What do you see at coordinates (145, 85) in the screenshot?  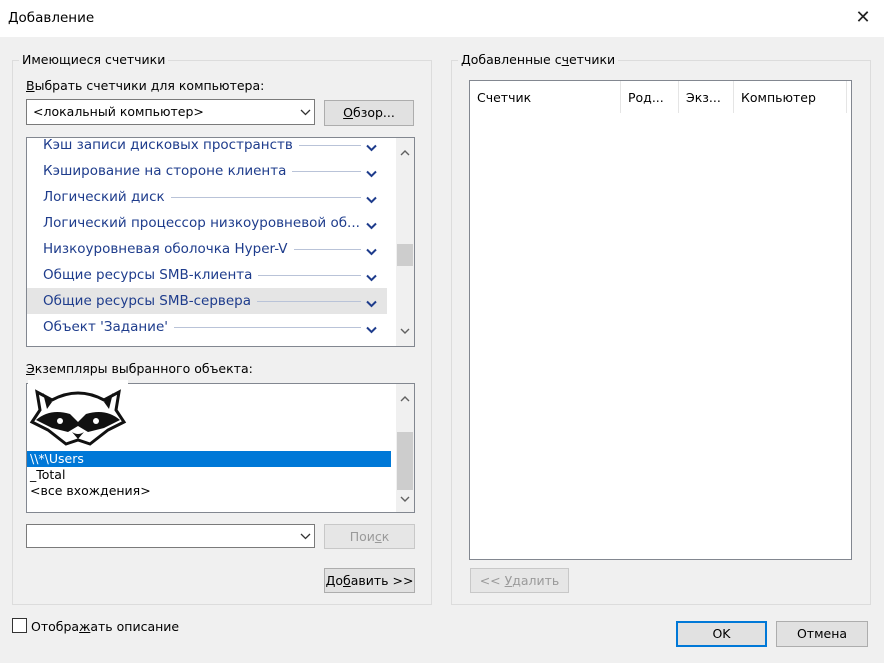 I see `select-computer-label: Выбрать счетчики для компьютера:` at bounding box center [145, 85].